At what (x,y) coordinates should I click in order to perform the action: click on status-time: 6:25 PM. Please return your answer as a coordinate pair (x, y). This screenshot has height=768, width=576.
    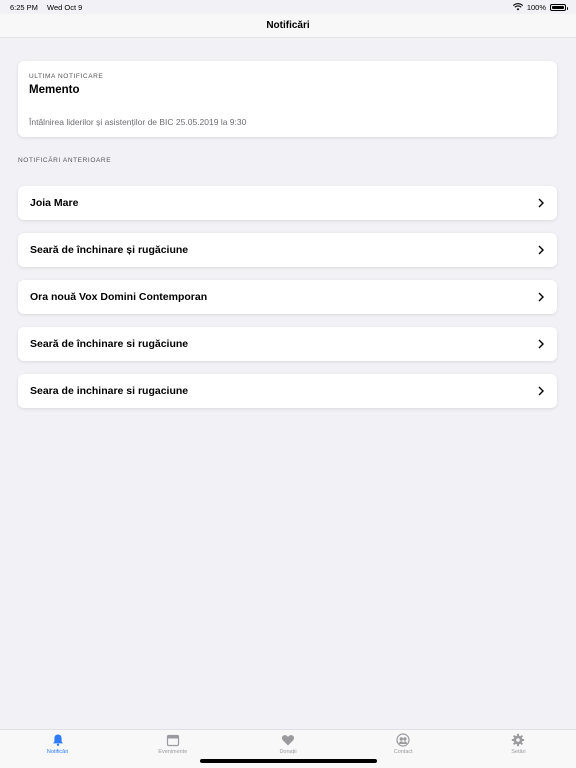
    Looking at the image, I should click on (24, 7).